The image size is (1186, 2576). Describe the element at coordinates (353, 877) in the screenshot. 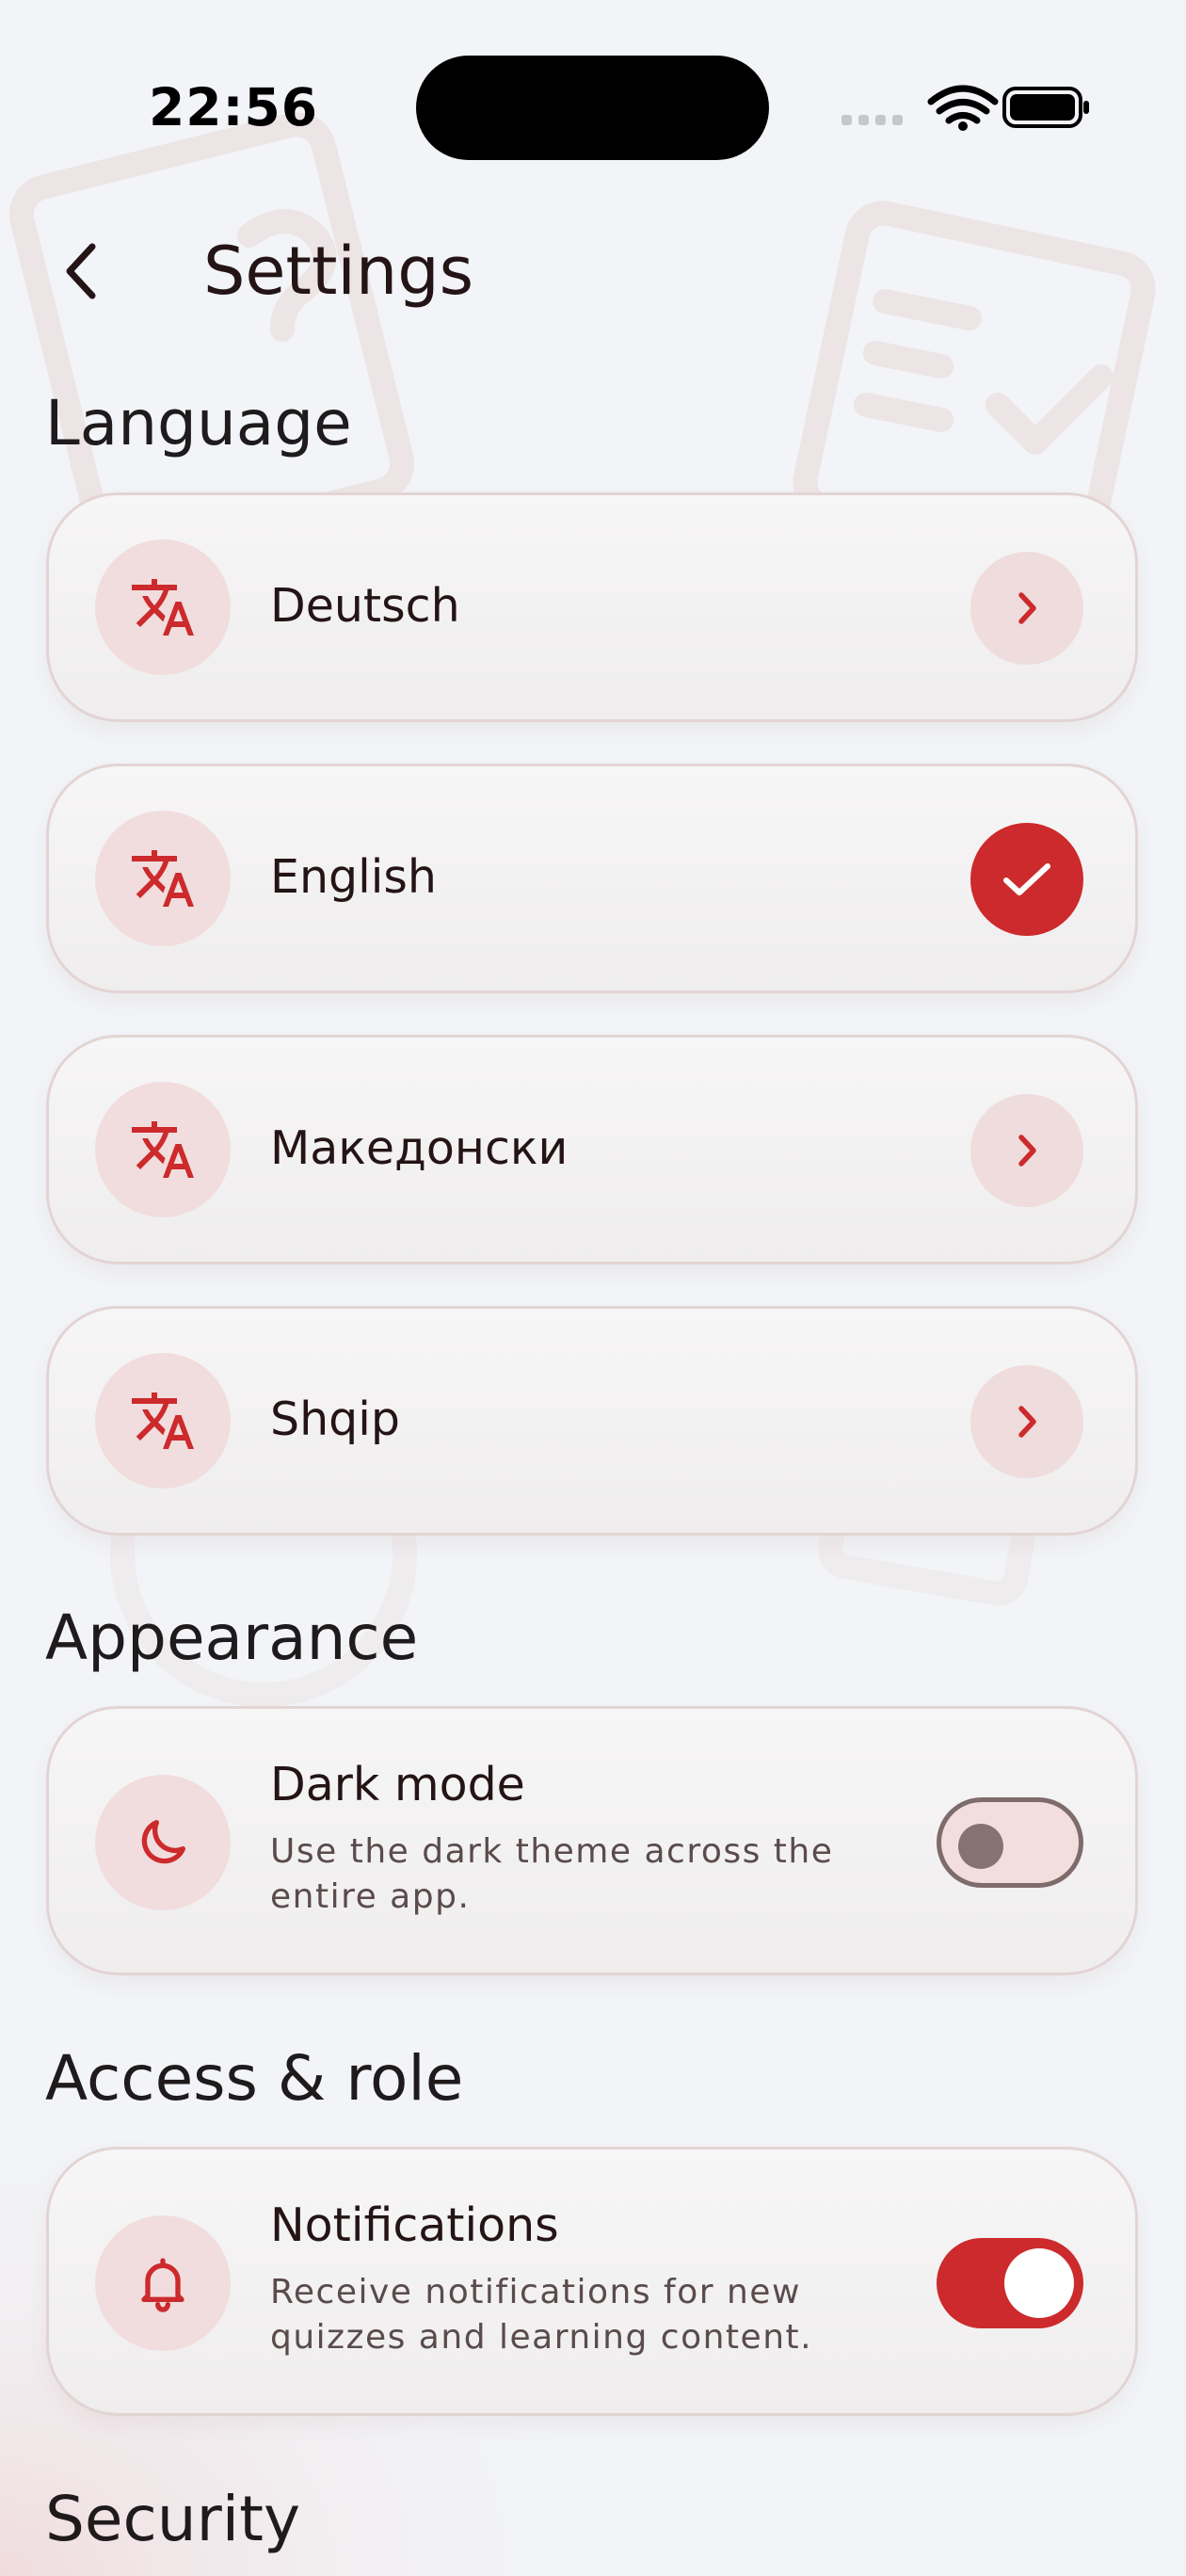

I see `language-label: English` at that location.